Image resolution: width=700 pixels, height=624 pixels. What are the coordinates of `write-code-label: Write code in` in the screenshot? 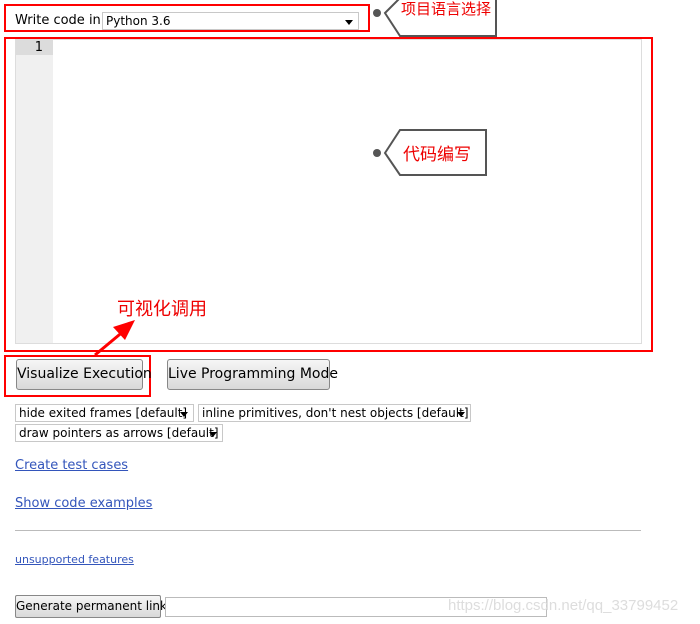 It's located at (58, 20).